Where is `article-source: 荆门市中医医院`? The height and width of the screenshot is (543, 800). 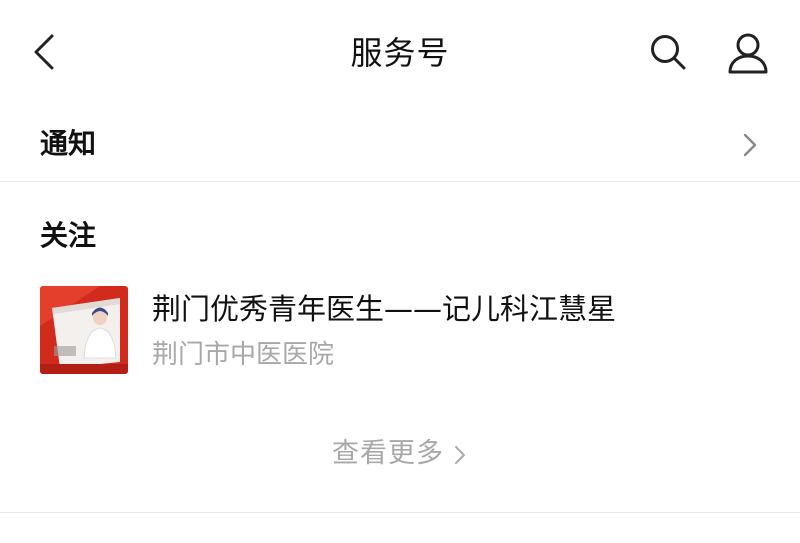 article-source: 荆门市中医医院 is located at coordinates (243, 355).